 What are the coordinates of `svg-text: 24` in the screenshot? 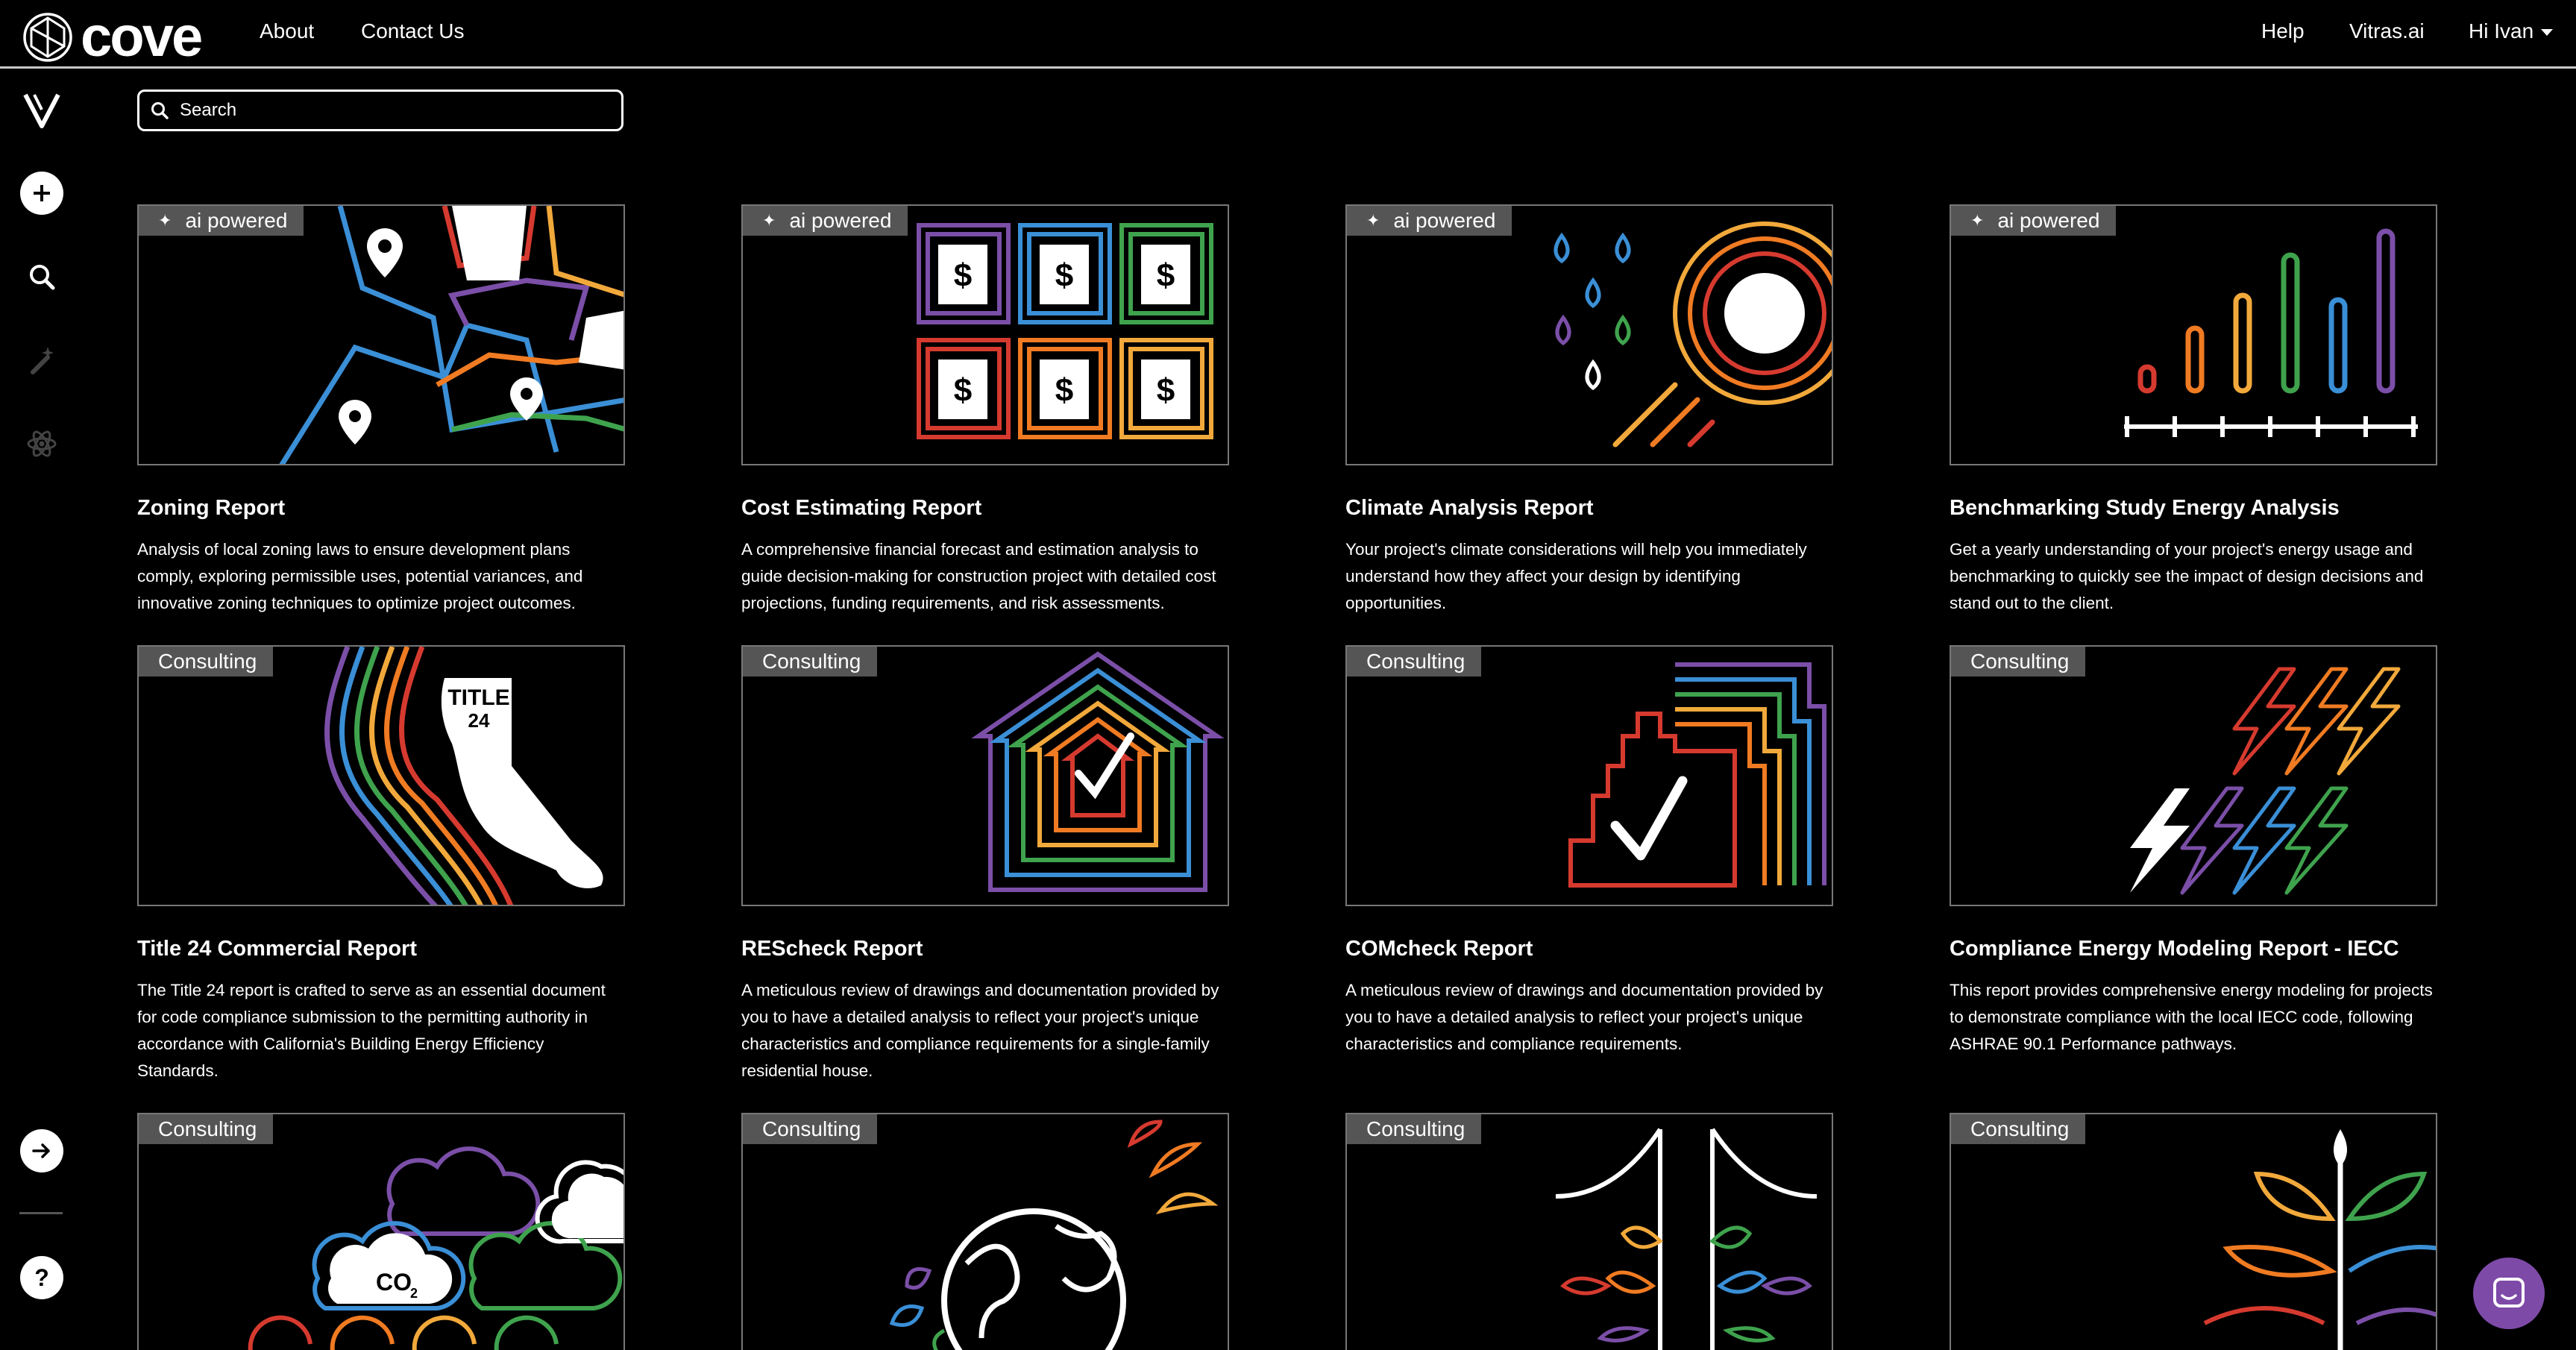 It's located at (479, 720).